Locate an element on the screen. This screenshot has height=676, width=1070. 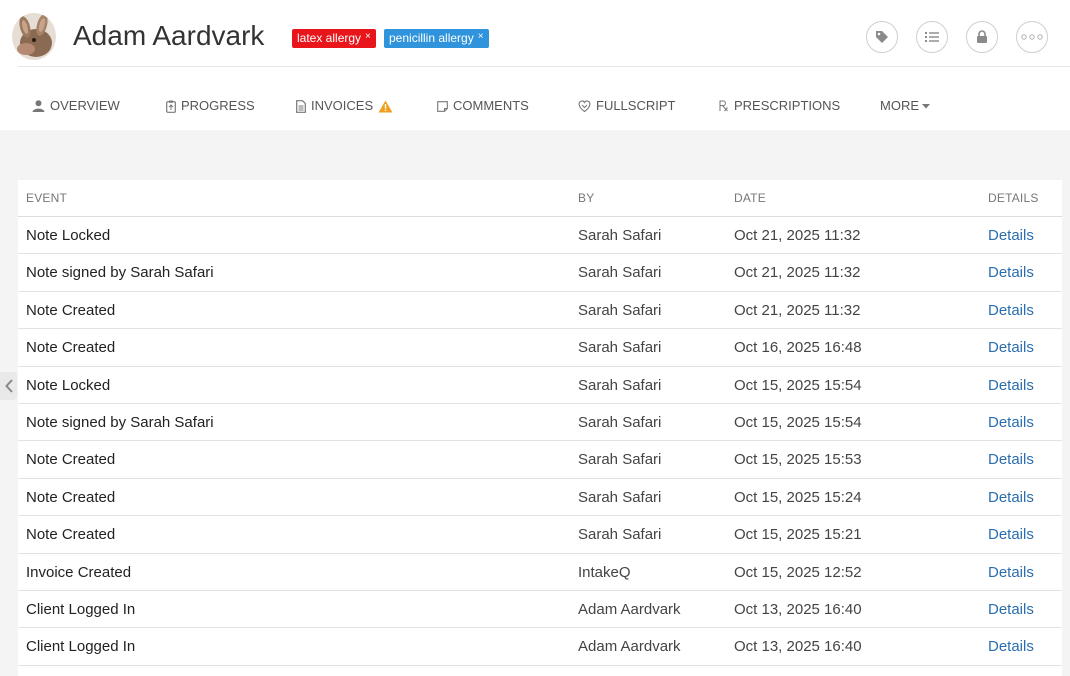
event-cell: Invoice Created is located at coordinates (79, 572).